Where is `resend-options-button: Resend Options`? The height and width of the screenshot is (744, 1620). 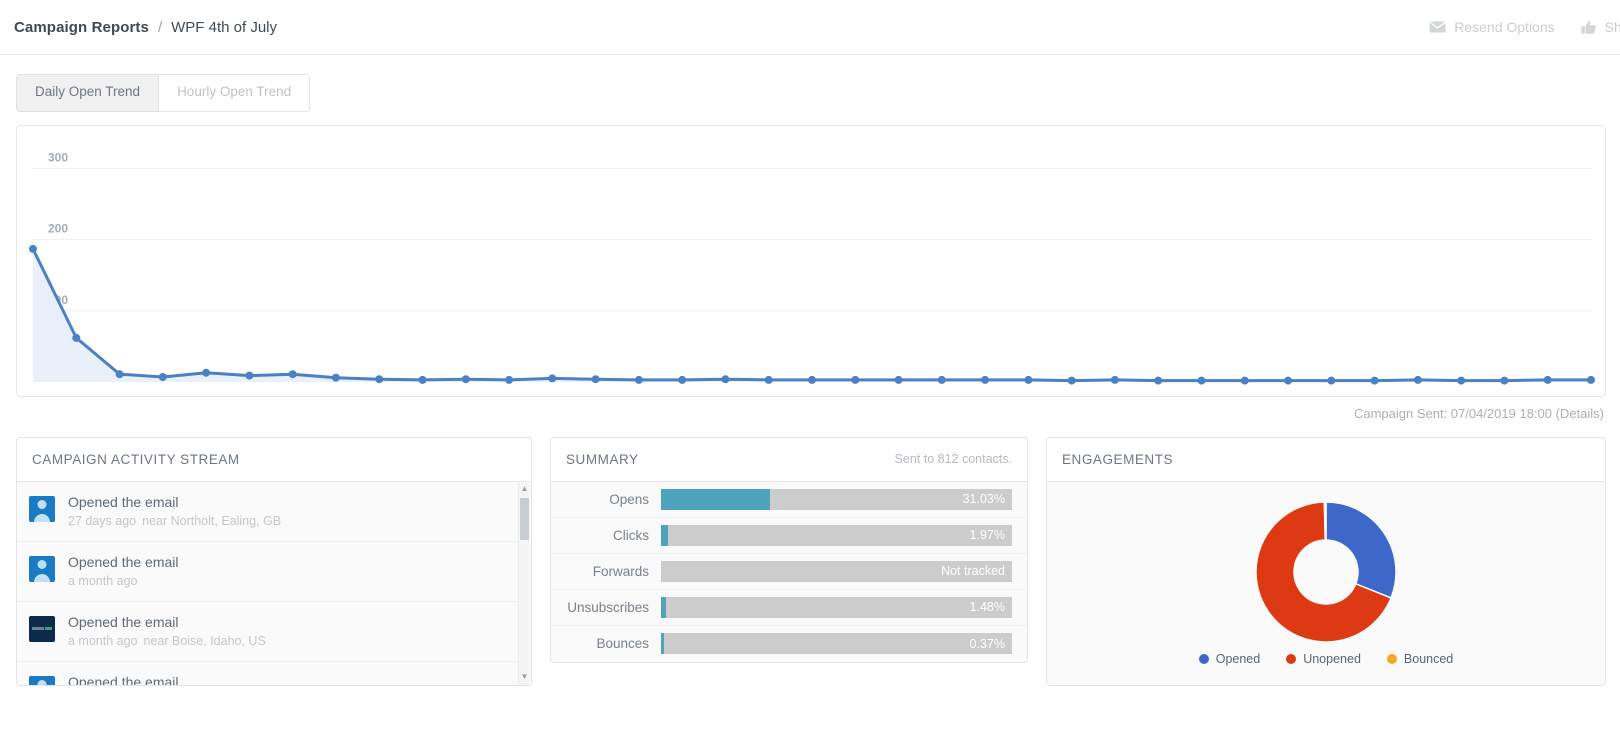
resend-options-button: Resend Options is located at coordinates (1492, 27).